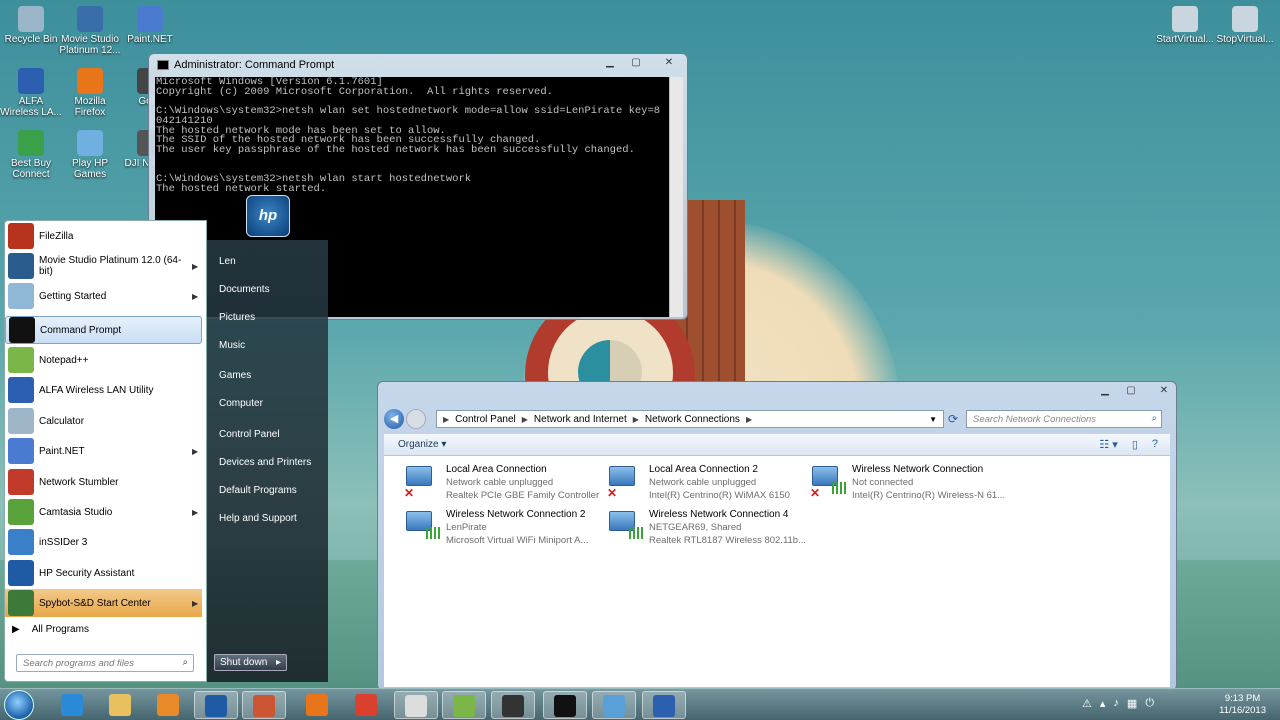 The image size is (1280, 720). I want to click on clock-date: 11/16/2013, so click(1242, 710).